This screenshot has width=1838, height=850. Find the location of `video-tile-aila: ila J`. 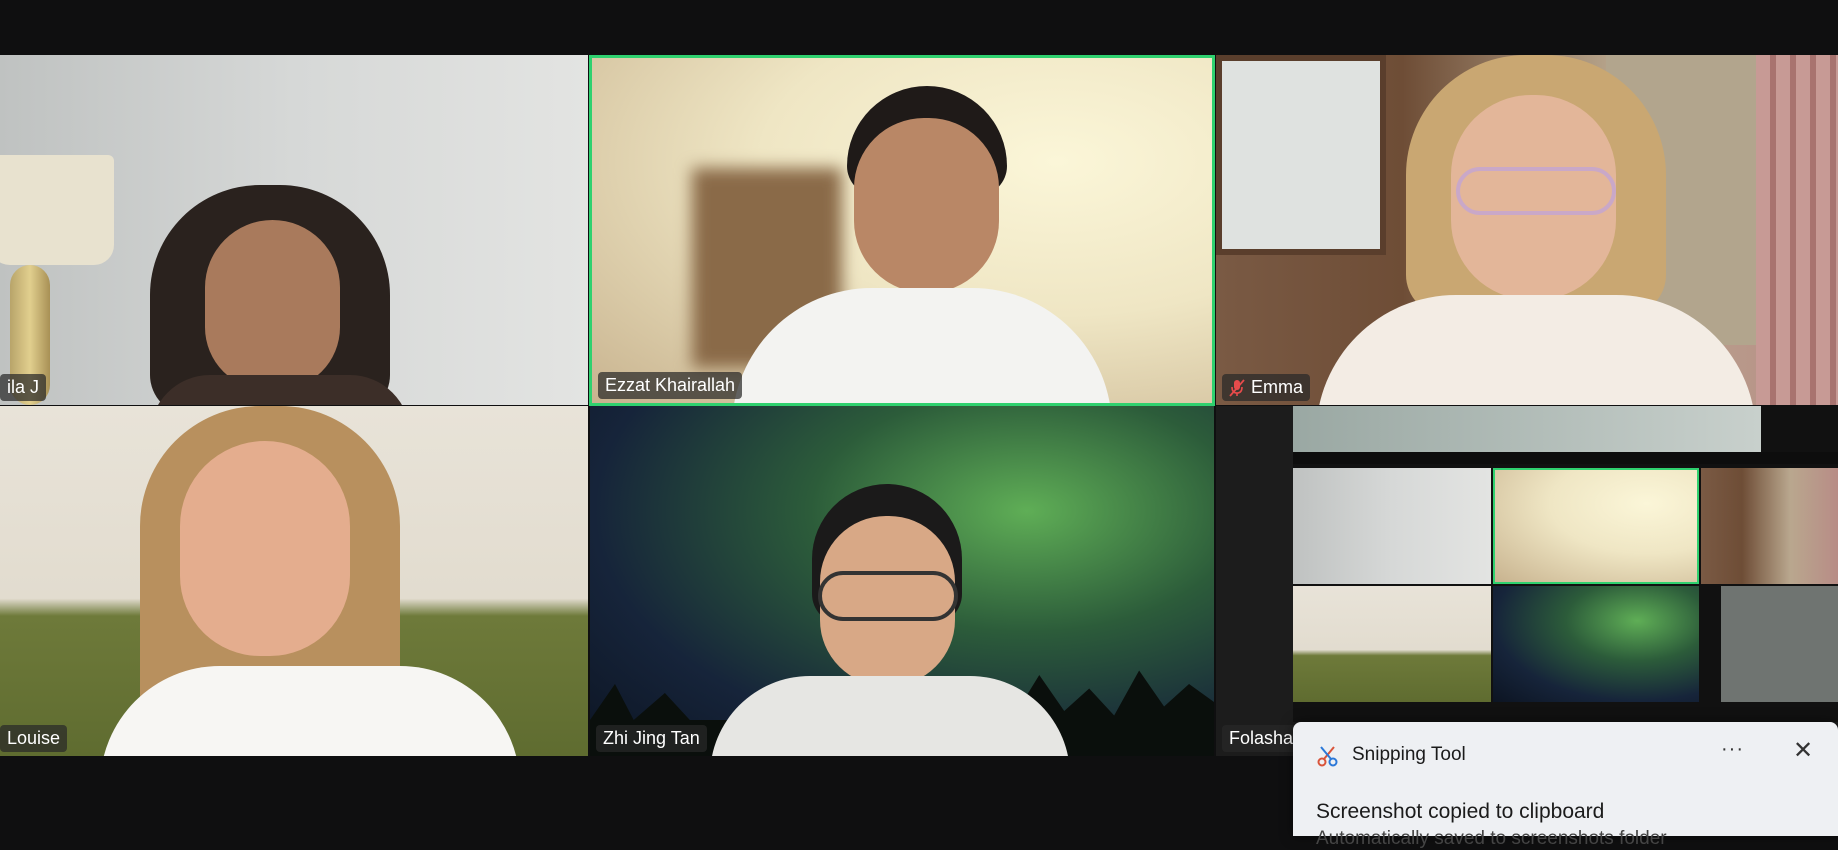

video-tile-aila: ila J is located at coordinates (294, 230).